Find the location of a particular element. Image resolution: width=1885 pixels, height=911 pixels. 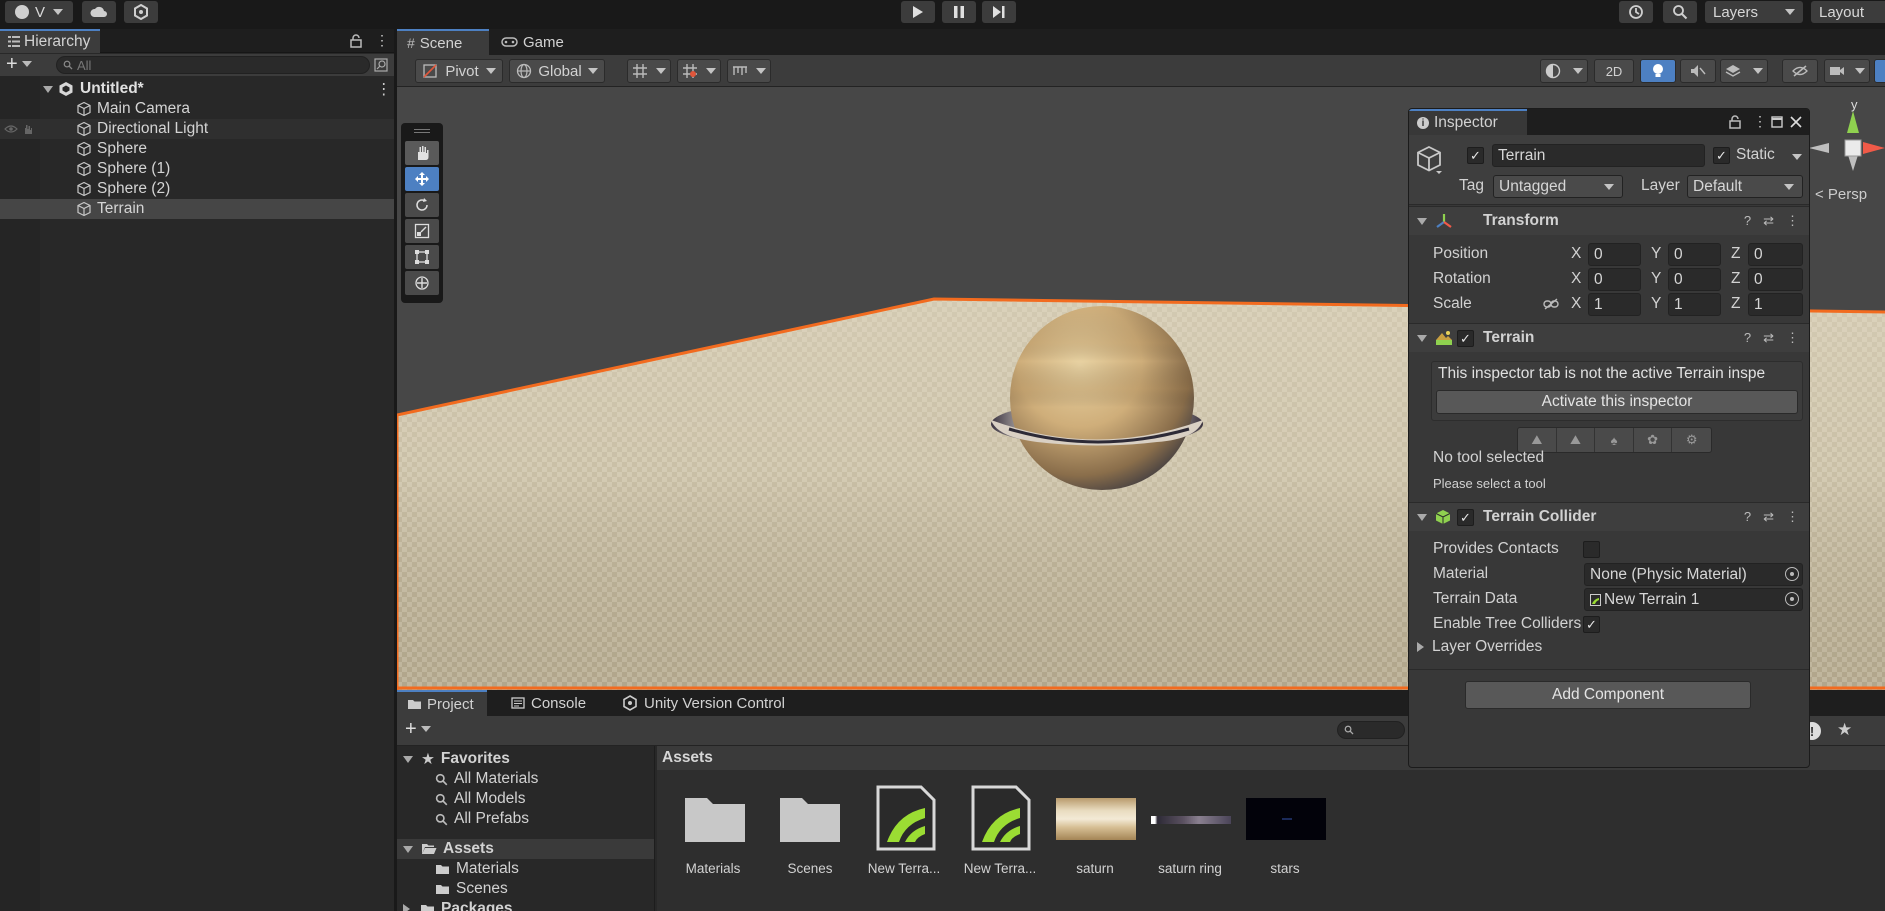

scene-row: Untitled* ⋮ is located at coordinates (197, 89).